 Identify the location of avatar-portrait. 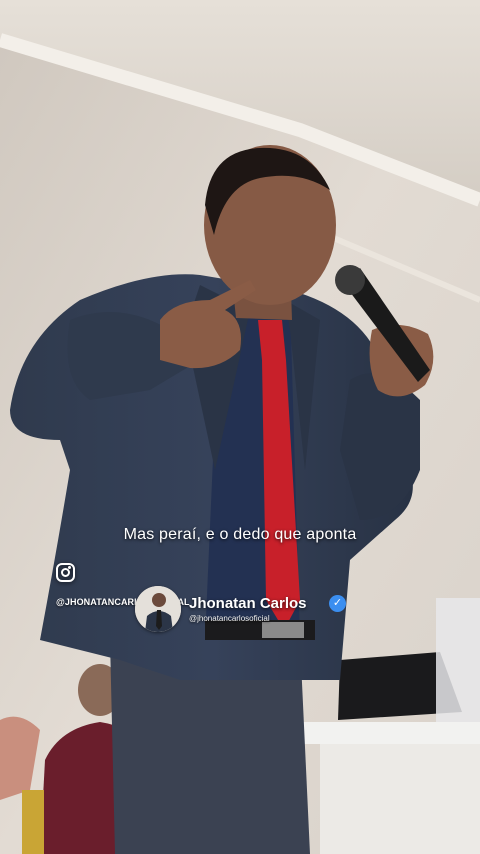
(158, 609).